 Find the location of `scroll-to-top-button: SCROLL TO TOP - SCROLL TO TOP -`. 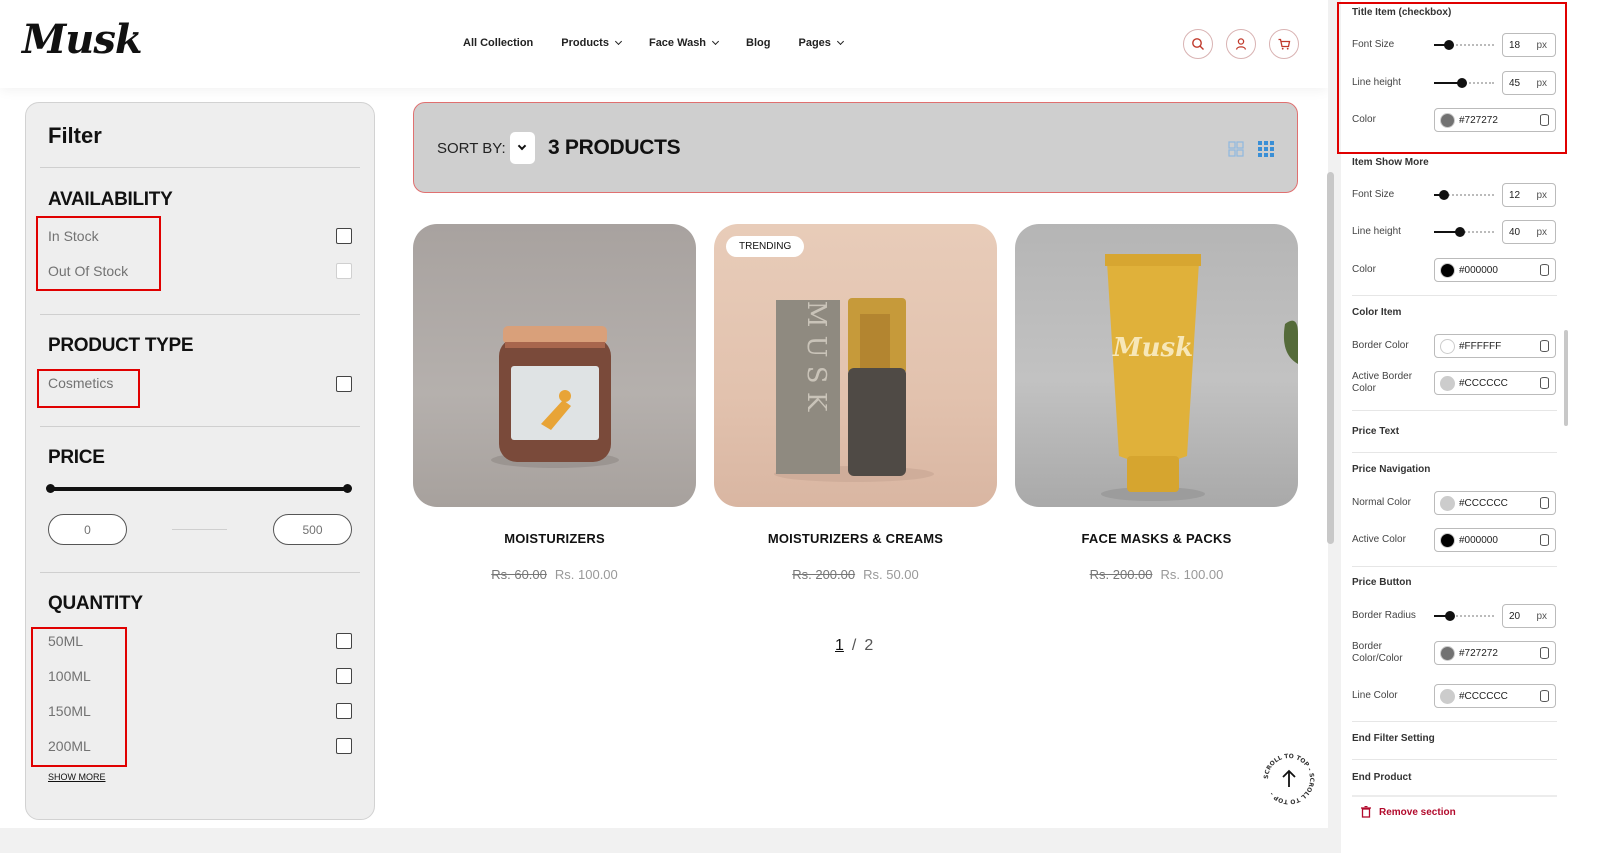

scroll-to-top-button: SCROLL TO TOP - SCROLL TO TOP - is located at coordinates (1289, 779).